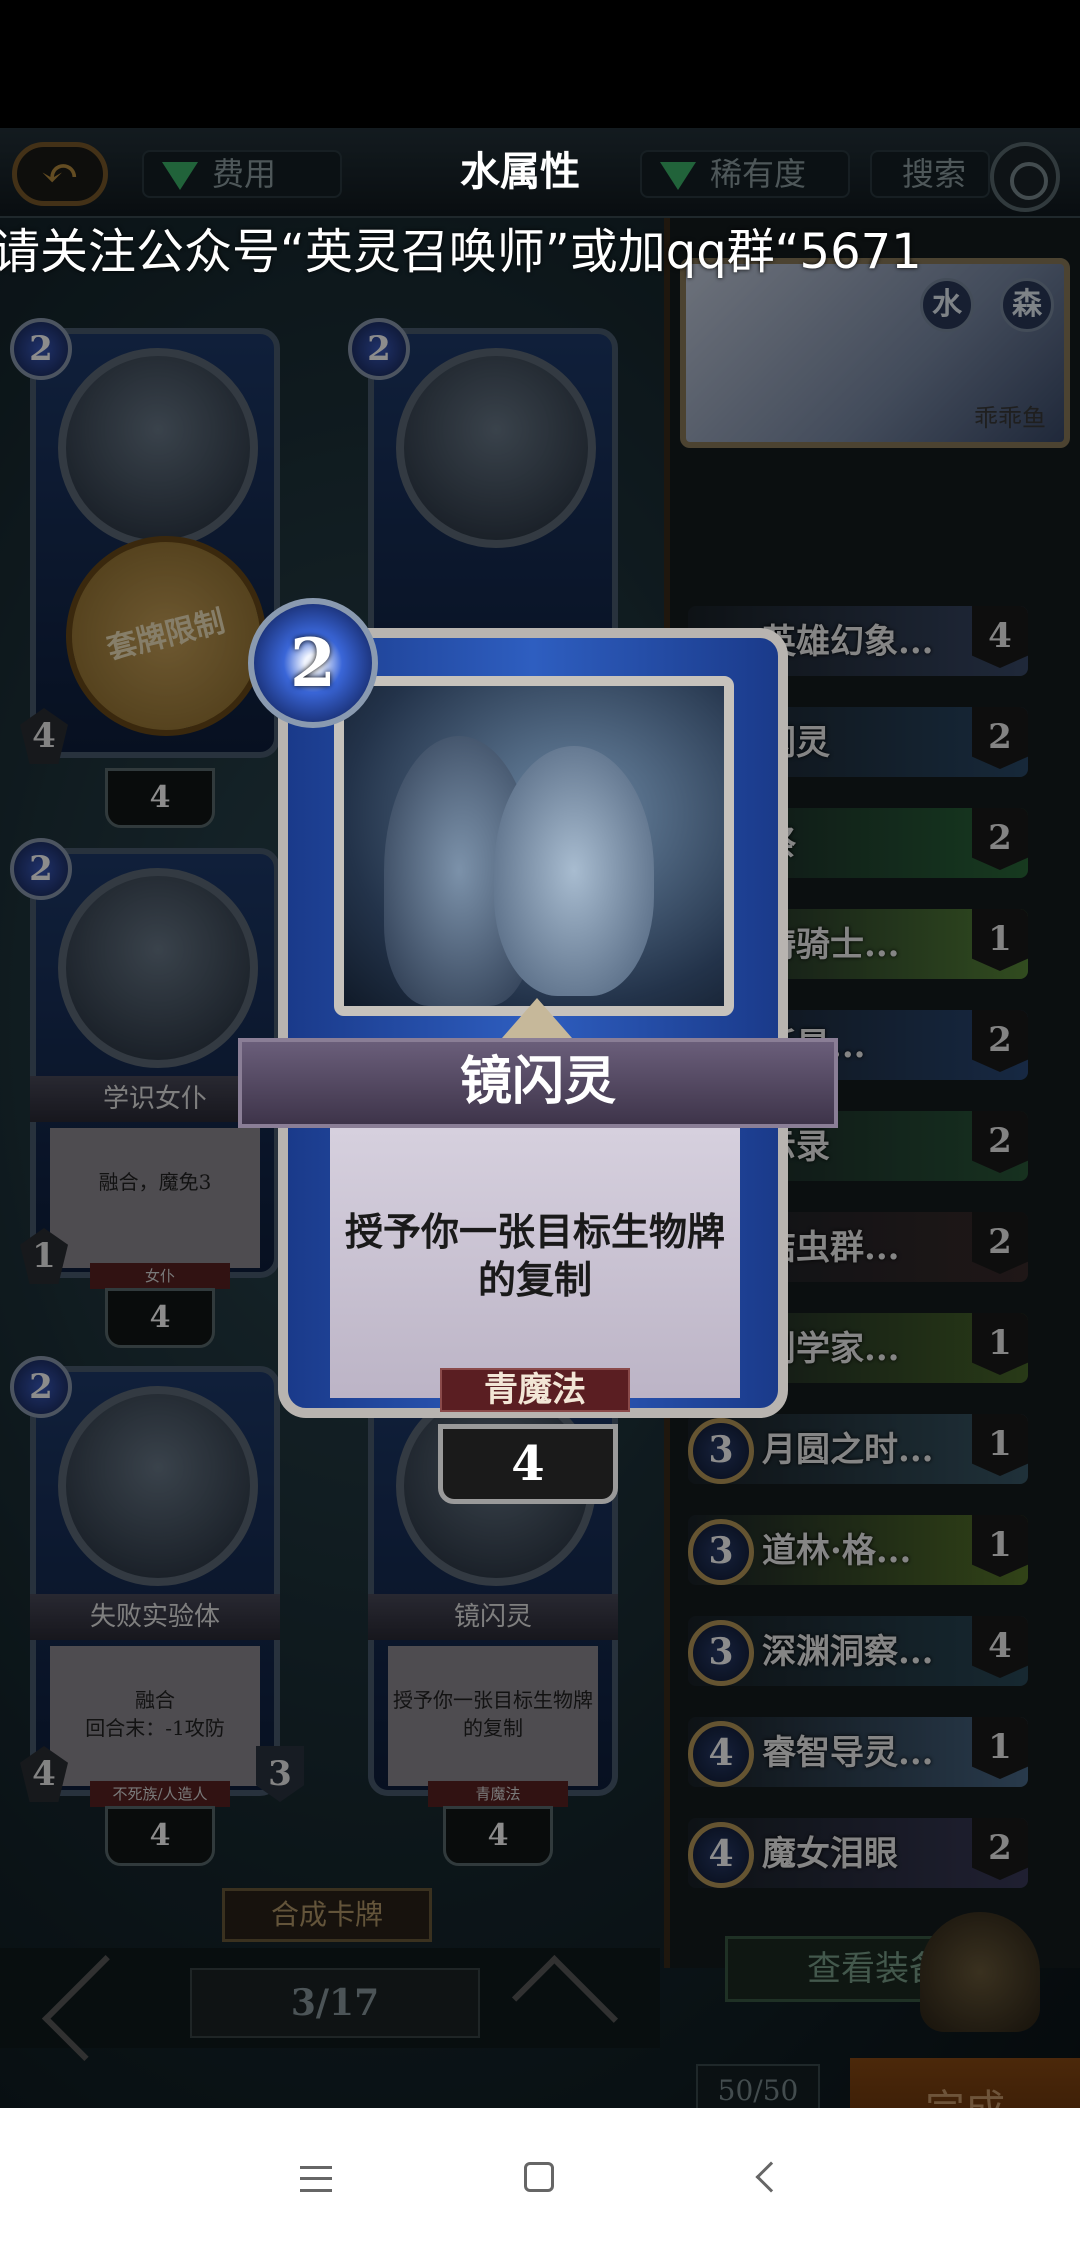 The height and width of the screenshot is (2244, 1080). I want to click on back-icon, so click(771, 2177).